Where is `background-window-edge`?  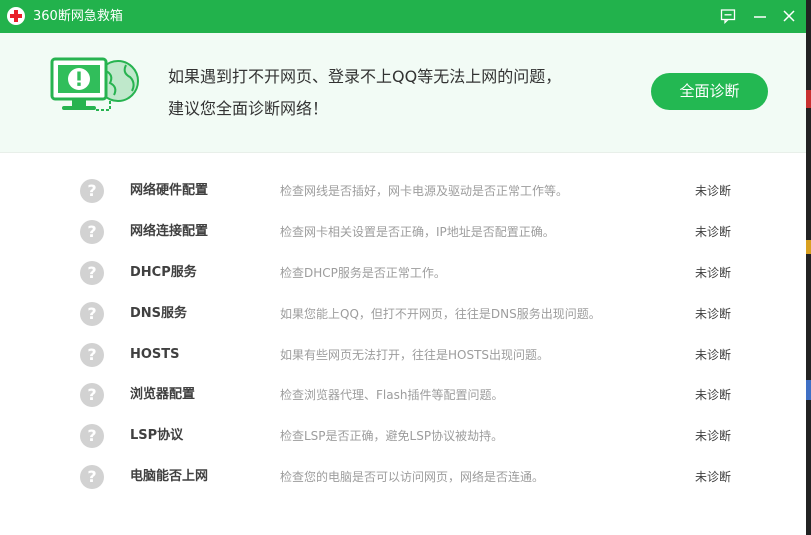
background-window-edge is located at coordinates (808, 267).